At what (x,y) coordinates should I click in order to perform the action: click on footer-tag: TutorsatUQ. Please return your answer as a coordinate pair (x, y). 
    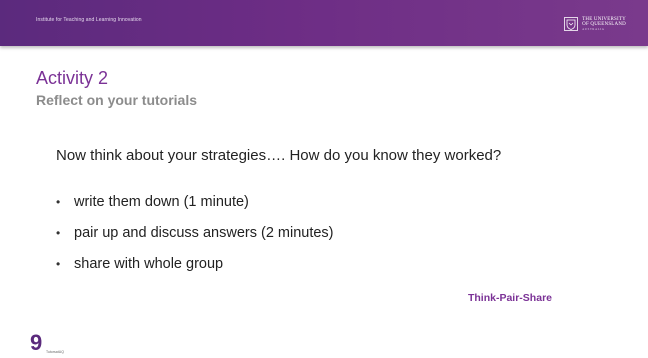
    Looking at the image, I should click on (55, 352).